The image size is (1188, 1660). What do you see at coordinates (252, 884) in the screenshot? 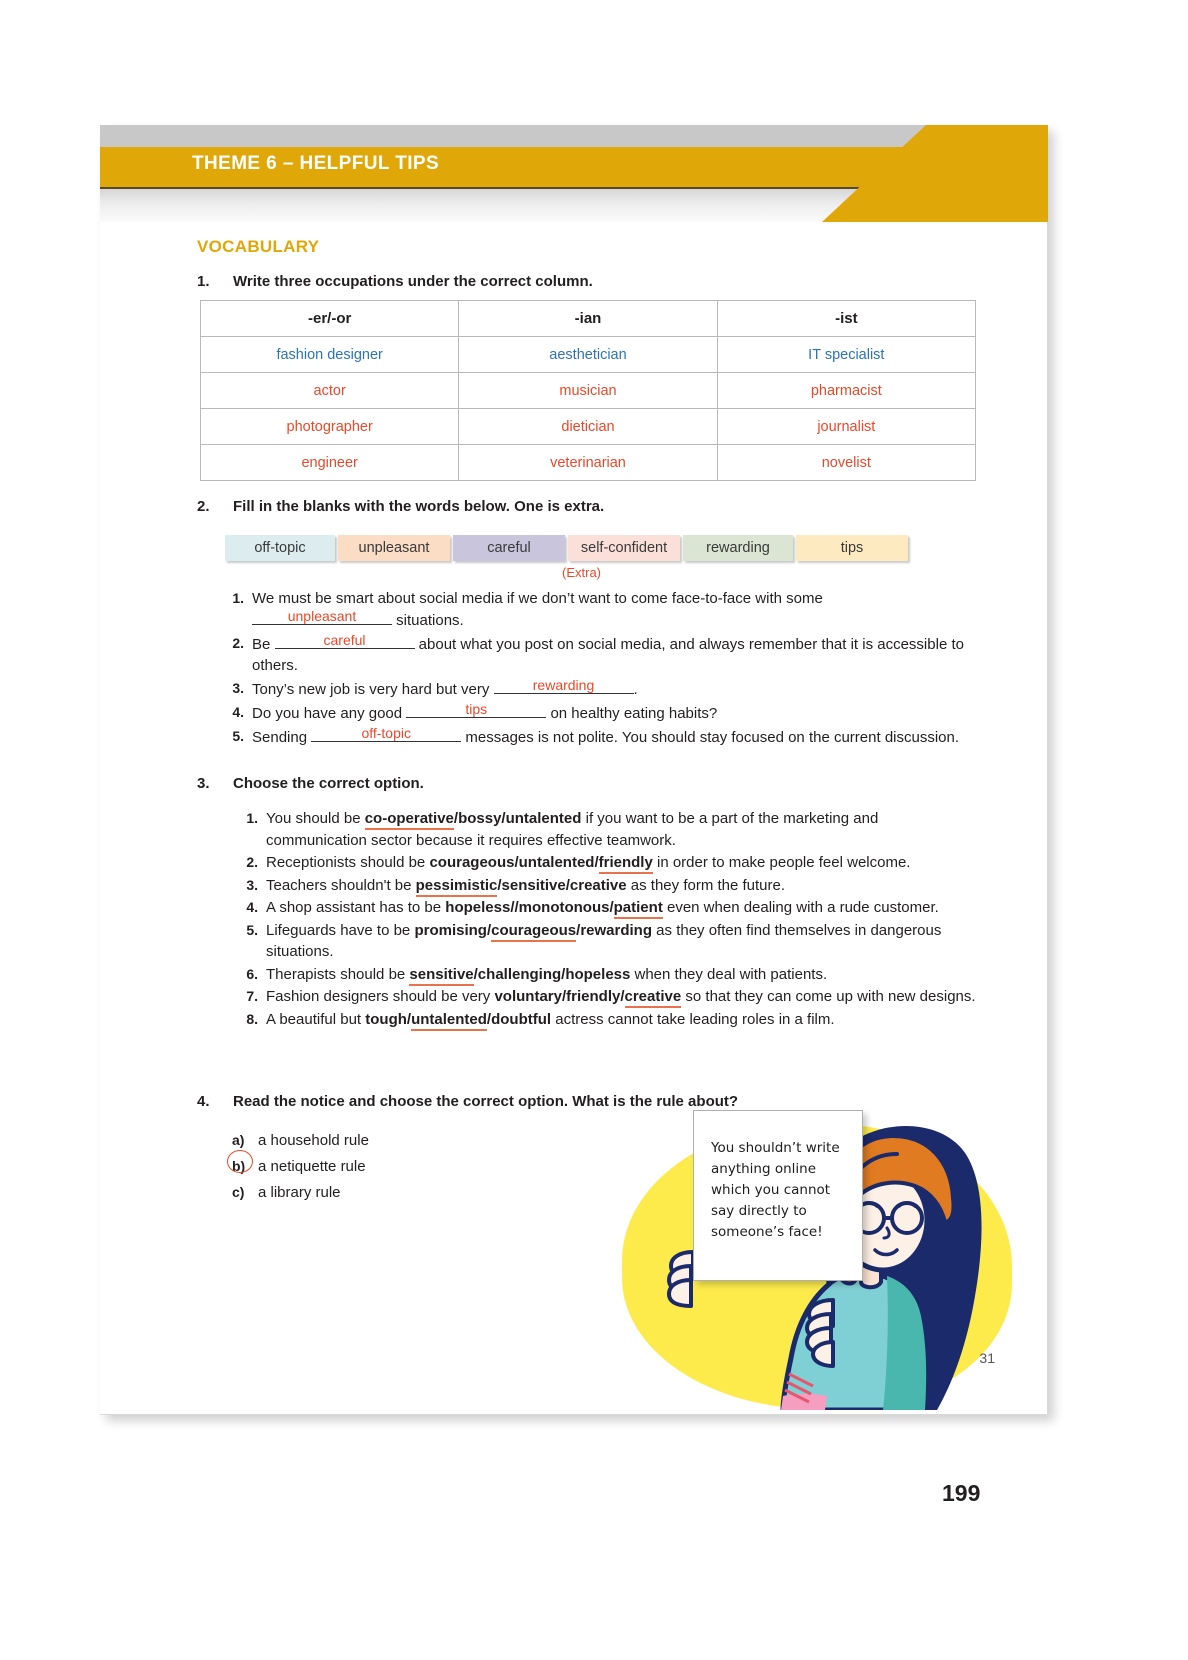
I see `item-number: 3.` at bounding box center [252, 884].